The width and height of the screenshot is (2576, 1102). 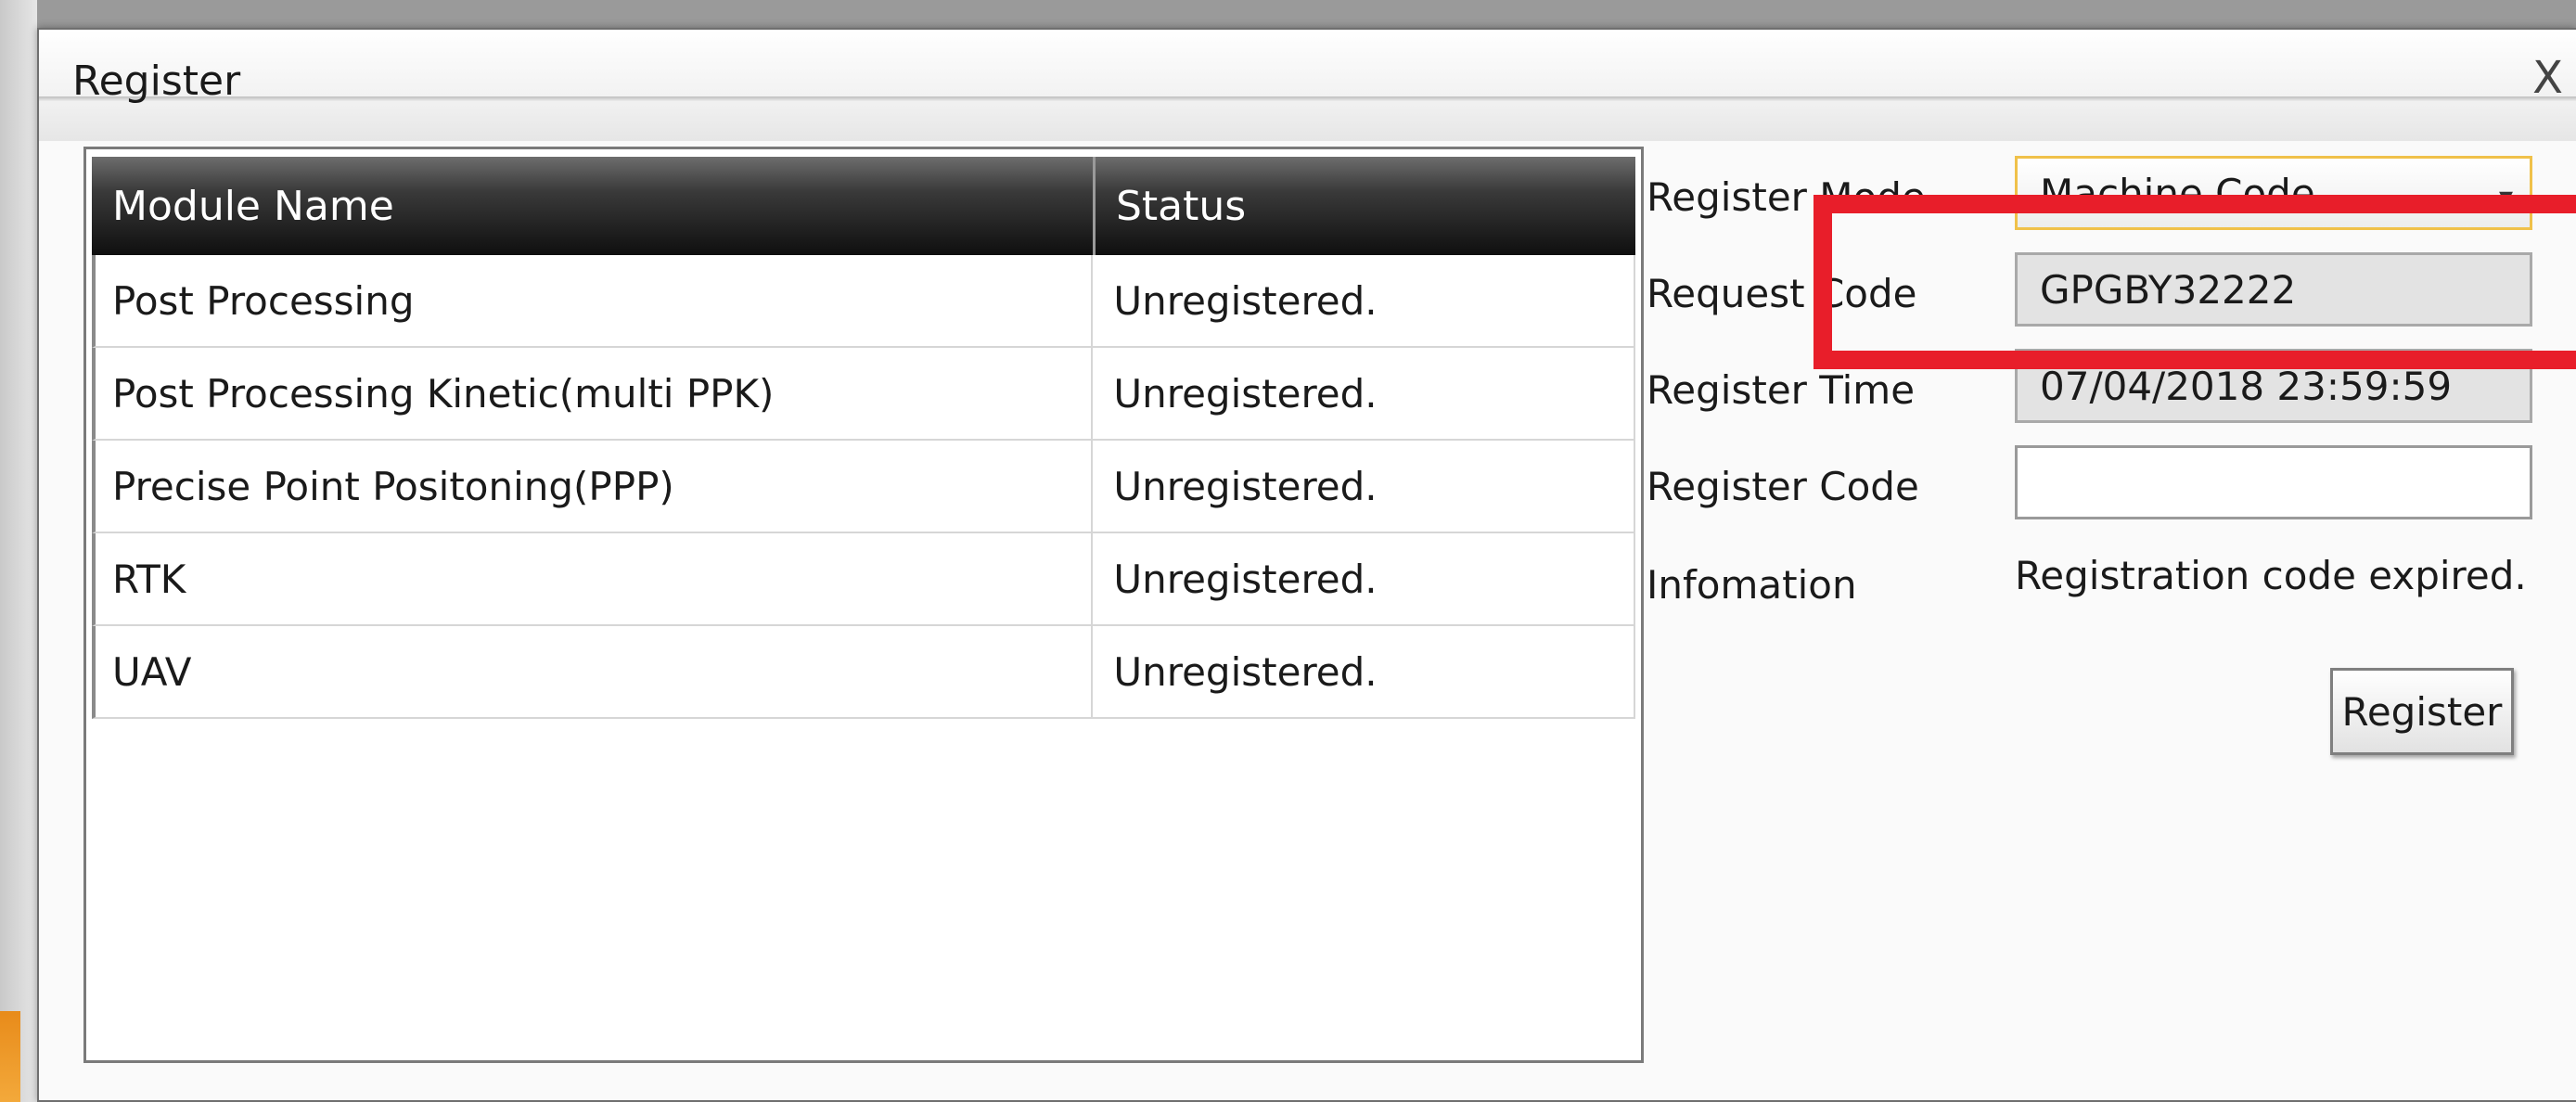 I want to click on taskbar-sliver, so click(x=10, y=1057).